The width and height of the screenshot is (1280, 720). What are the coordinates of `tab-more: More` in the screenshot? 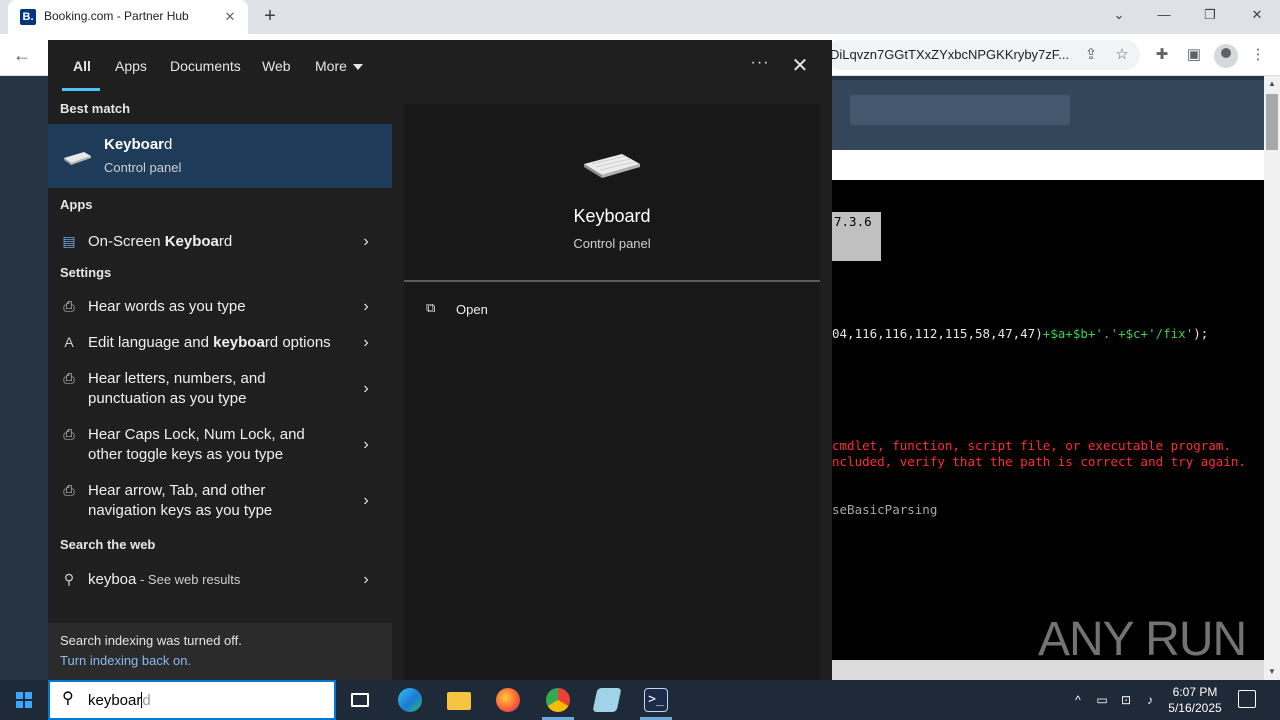 It's located at (339, 66).